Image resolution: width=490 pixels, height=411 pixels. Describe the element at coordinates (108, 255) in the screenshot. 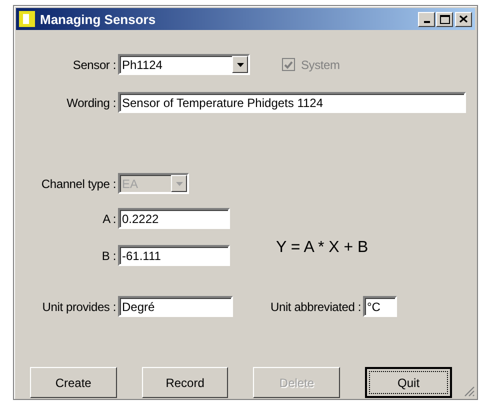

I see `coefficient-label: B :` at that location.